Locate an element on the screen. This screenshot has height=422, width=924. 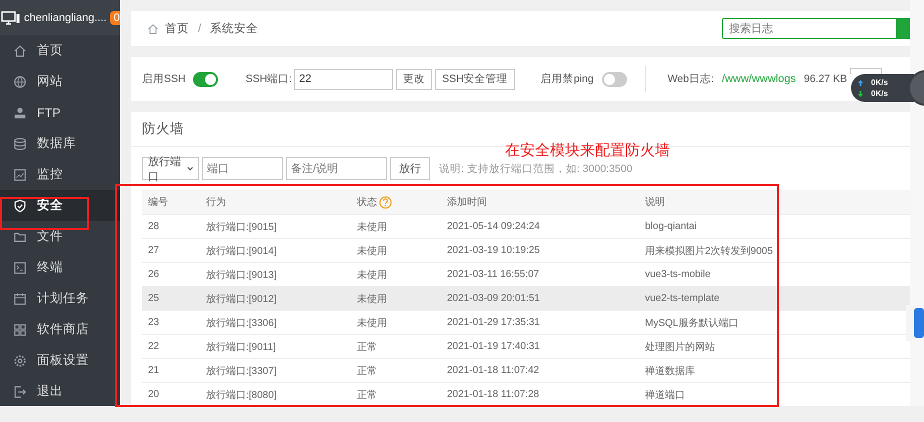
breadcrumb-link: 系统安全 is located at coordinates (234, 28).